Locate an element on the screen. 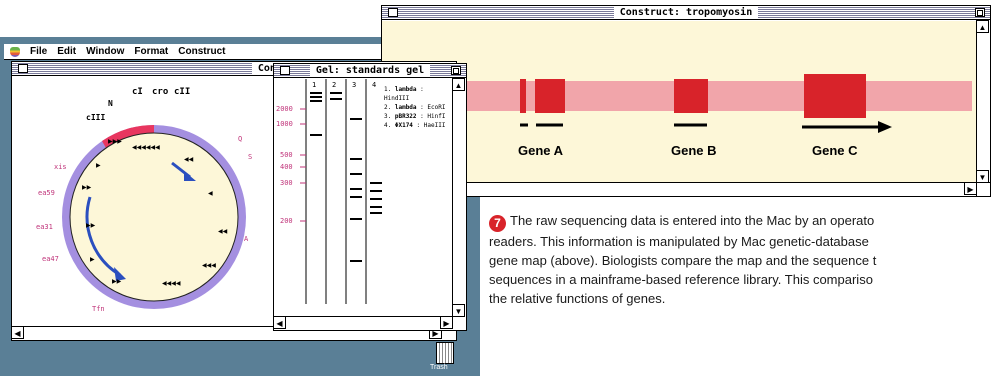  legend-row: 4. ΦX174 : HaeIII is located at coordinates (415, 125).